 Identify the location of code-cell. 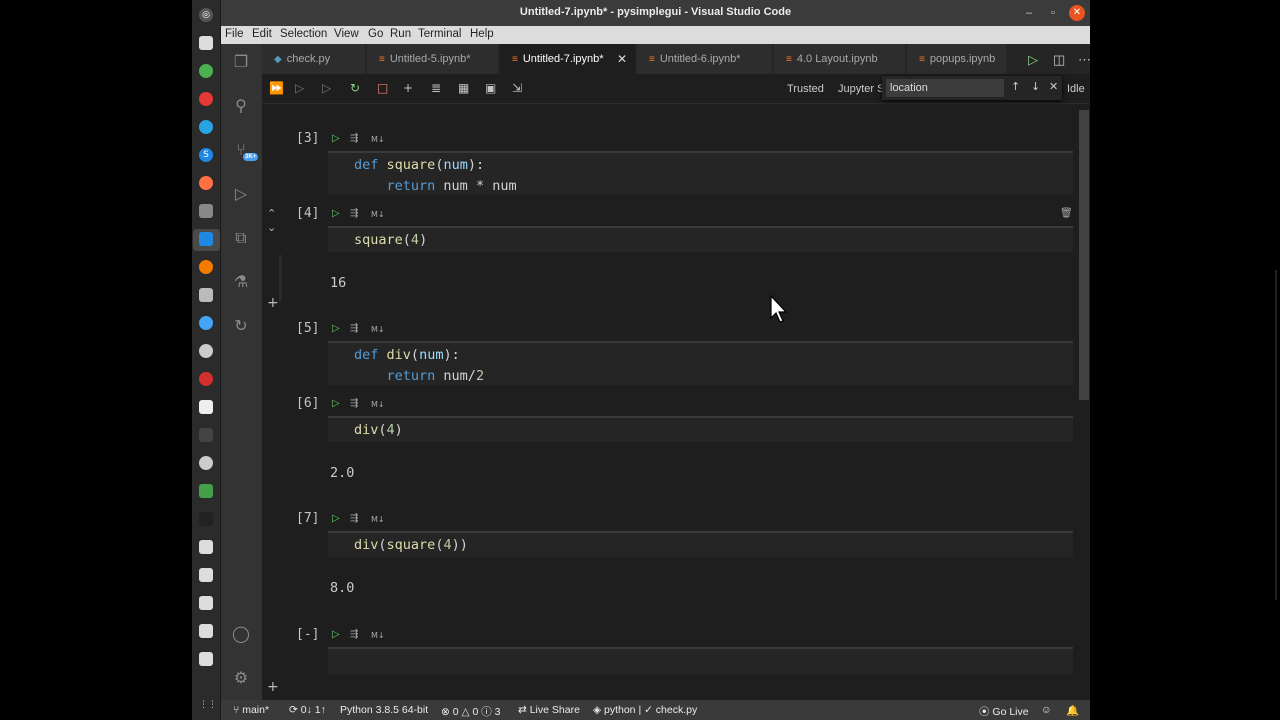
(700, 661).